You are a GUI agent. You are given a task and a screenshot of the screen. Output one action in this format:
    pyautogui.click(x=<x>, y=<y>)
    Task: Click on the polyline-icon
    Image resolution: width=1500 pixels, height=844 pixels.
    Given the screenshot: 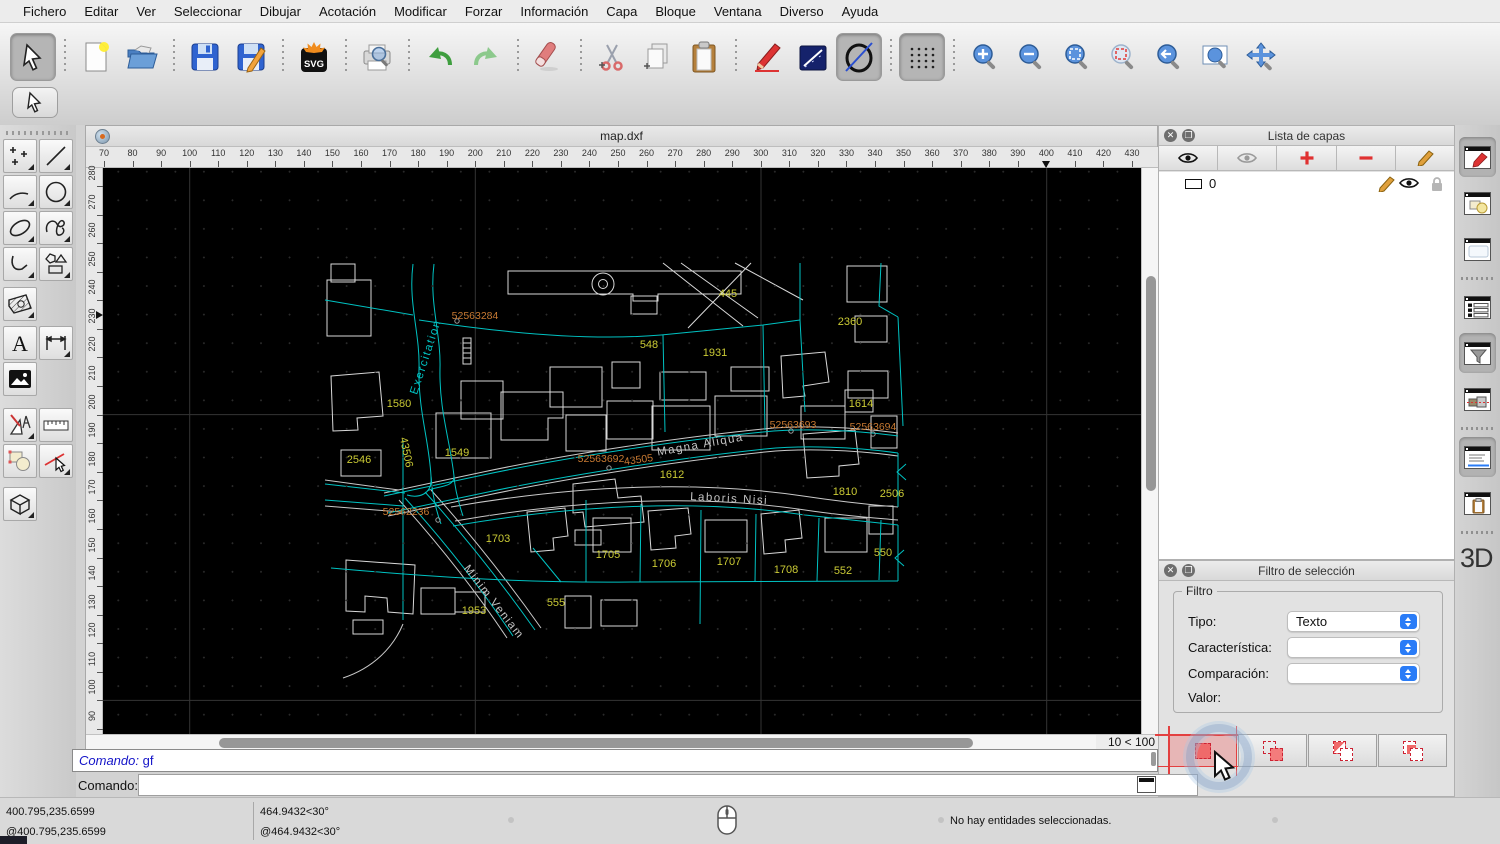 What is the action you would take?
    pyautogui.click(x=19, y=263)
    